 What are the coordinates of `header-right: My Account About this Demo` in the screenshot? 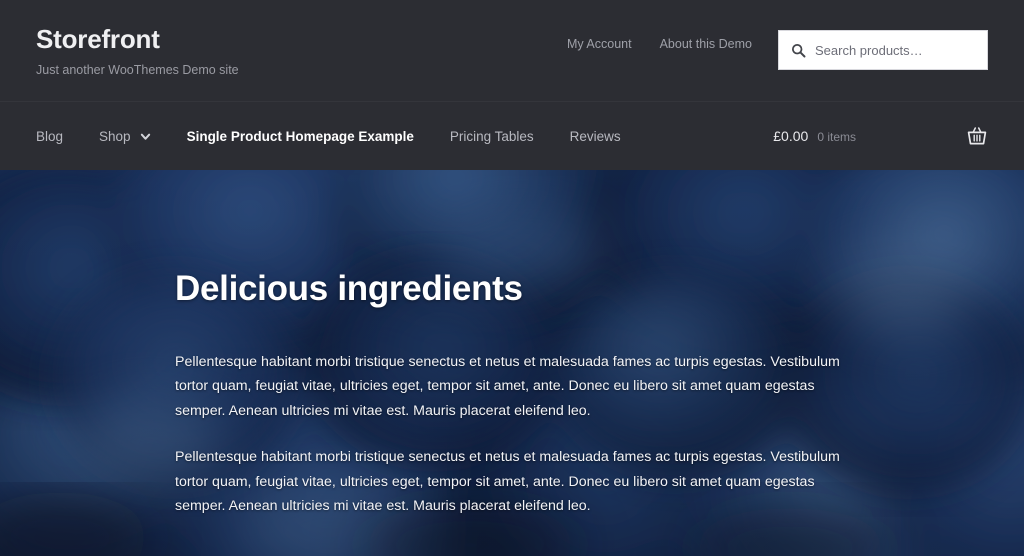 It's located at (777, 35).